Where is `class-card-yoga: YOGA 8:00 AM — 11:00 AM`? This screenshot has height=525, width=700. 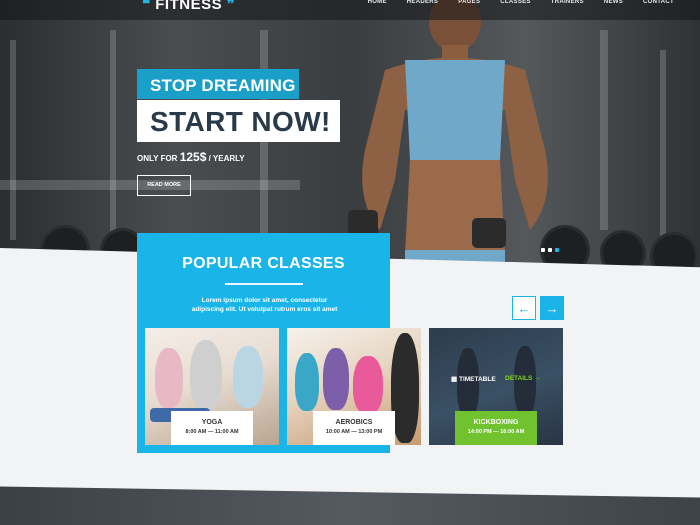 class-card-yoga: YOGA 8:00 AM — 11:00 AM is located at coordinates (212, 386).